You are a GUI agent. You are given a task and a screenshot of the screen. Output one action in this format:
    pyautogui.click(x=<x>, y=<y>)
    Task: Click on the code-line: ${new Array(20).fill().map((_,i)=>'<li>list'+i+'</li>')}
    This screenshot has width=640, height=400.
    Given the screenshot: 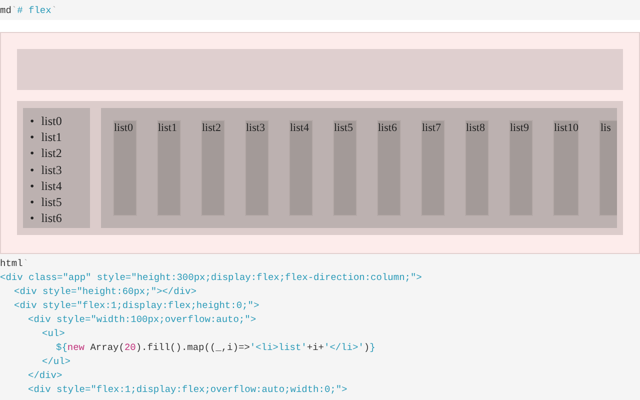 What is the action you would take?
    pyautogui.click(x=215, y=348)
    